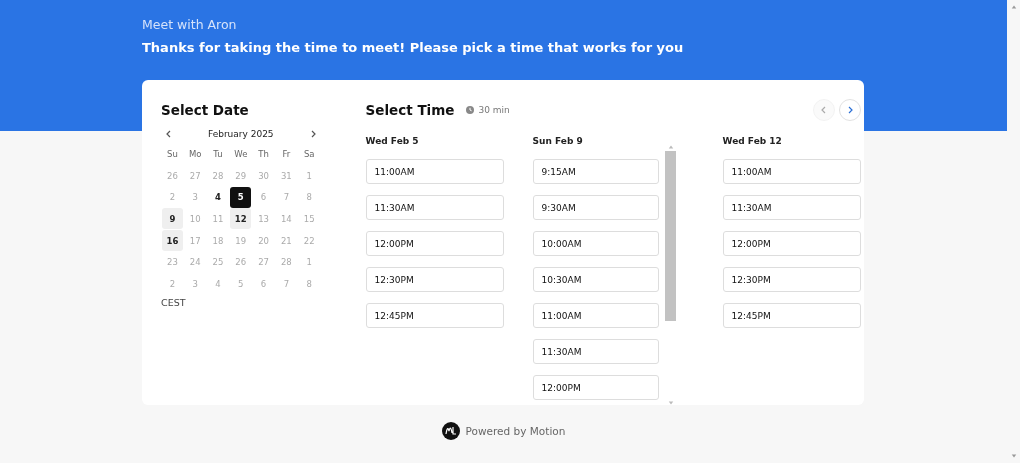  What do you see at coordinates (172, 219) in the screenshot?
I see `calendar-day: 9` at bounding box center [172, 219].